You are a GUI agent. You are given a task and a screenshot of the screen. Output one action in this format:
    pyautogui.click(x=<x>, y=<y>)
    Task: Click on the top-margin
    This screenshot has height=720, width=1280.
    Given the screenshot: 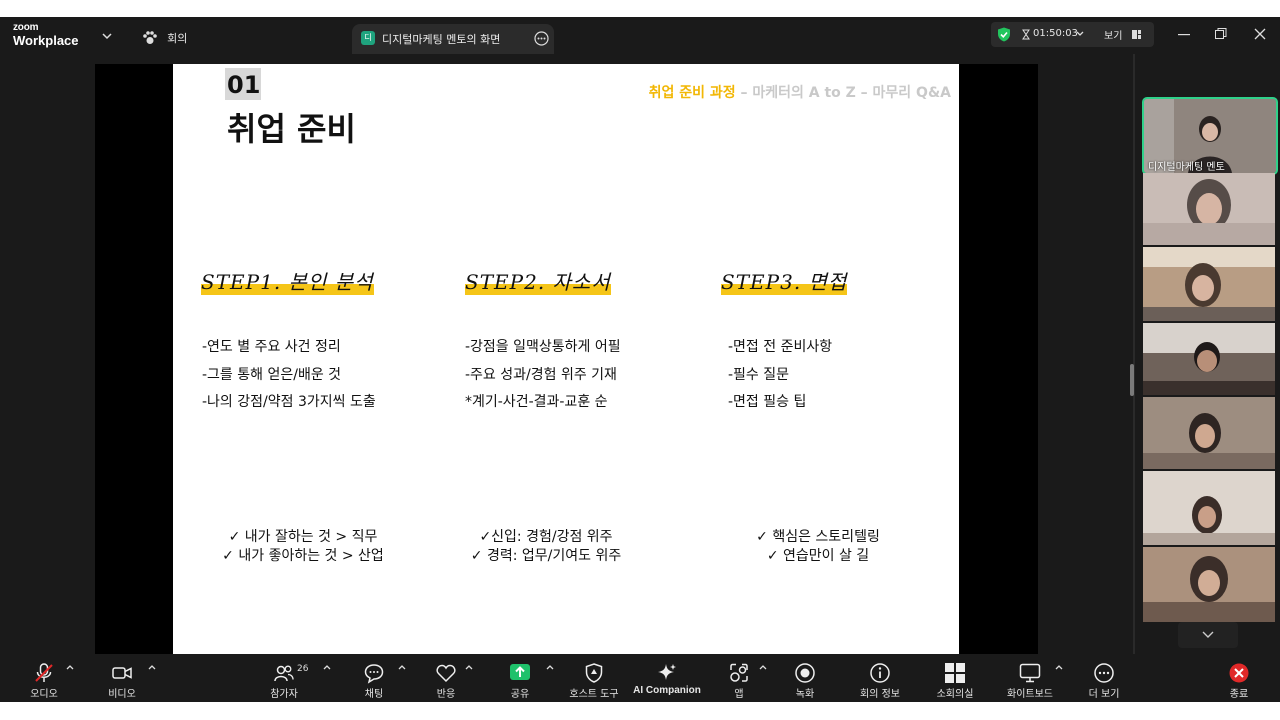 What is the action you would take?
    pyautogui.click(x=640, y=8)
    